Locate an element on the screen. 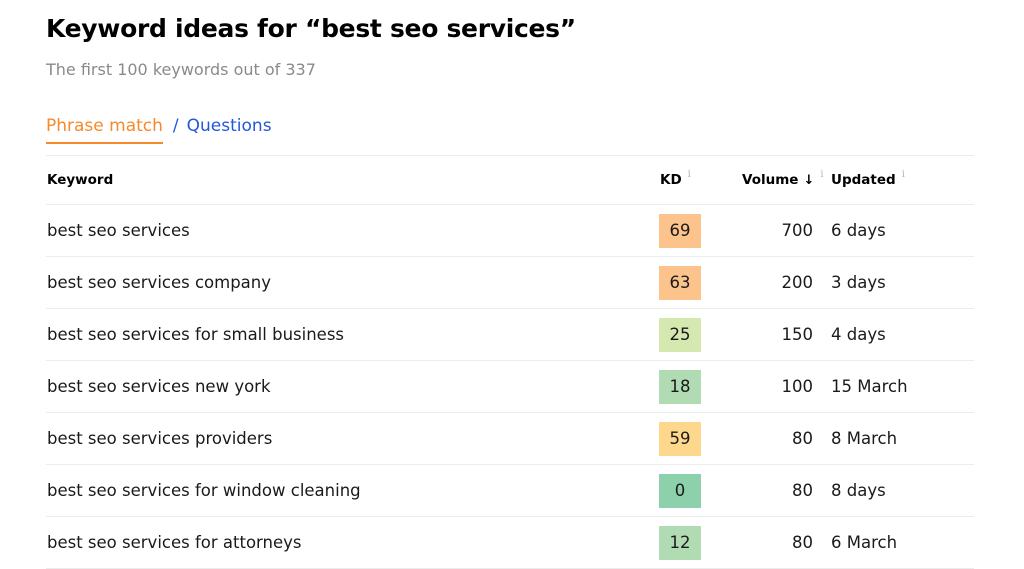  keyword-cell: best seo services providers is located at coordinates (159, 438).